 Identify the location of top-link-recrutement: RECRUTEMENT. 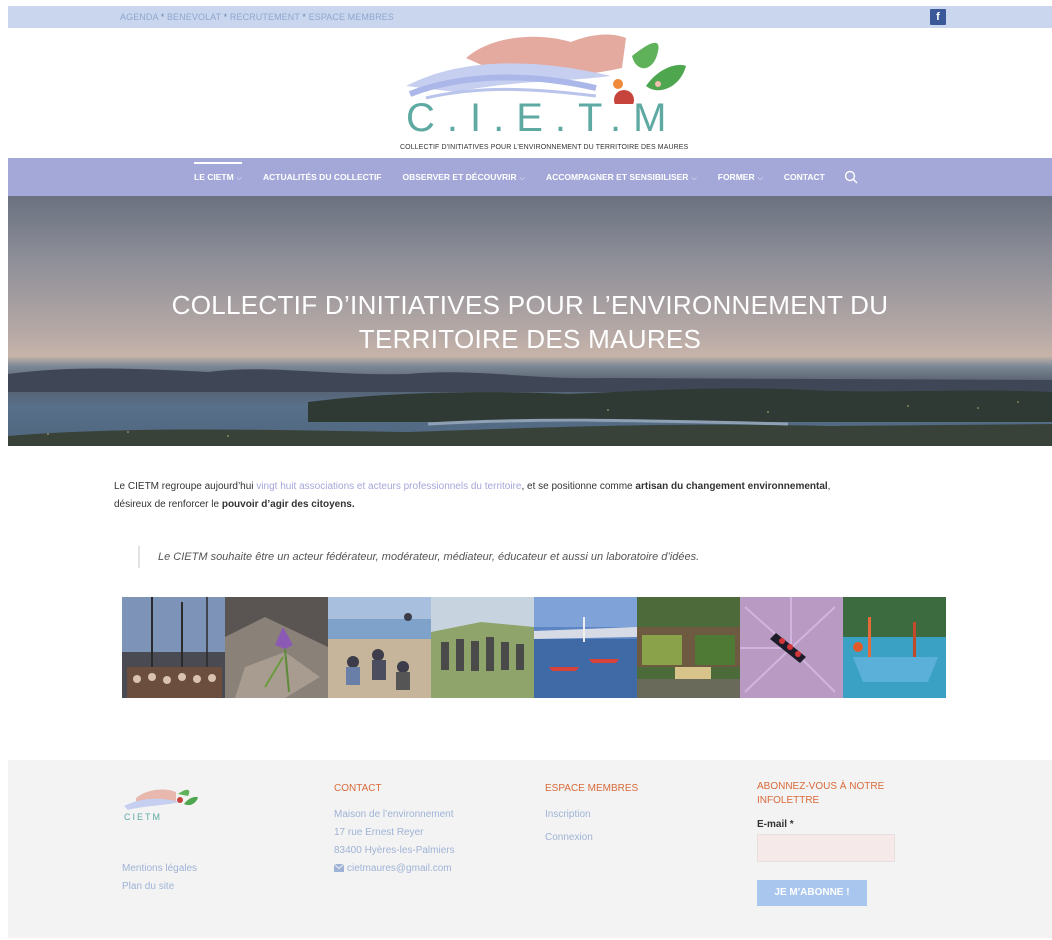
(265, 17).